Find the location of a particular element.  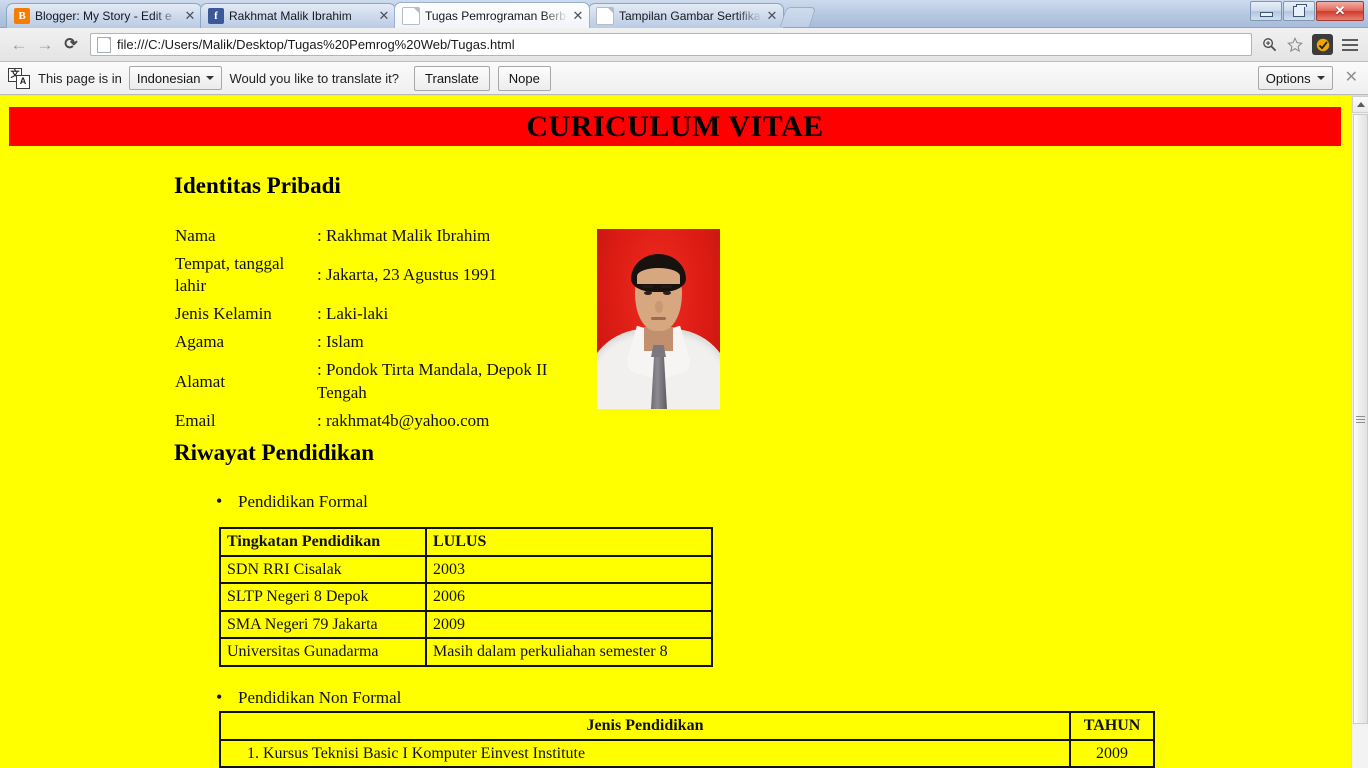

list-item-pendidikan-non-formal: Pendidikan Non Formal is located at coordinates (308, 697).